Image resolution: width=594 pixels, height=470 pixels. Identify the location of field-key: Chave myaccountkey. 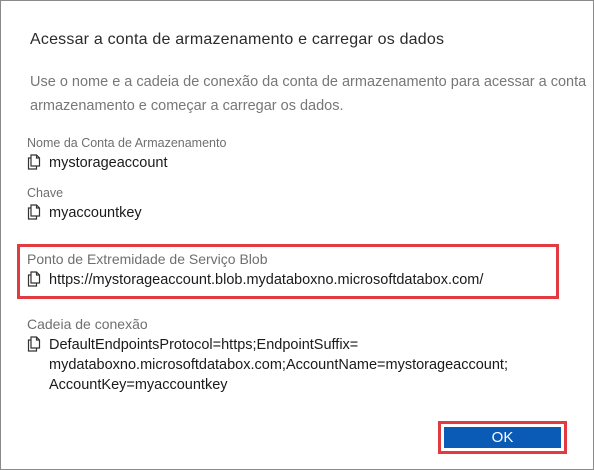
(84, 204).